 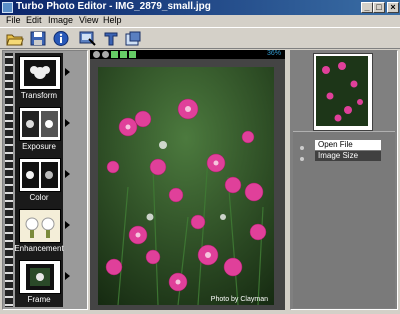 I want to click on tool-color: Color, so click(x=42, y=180).